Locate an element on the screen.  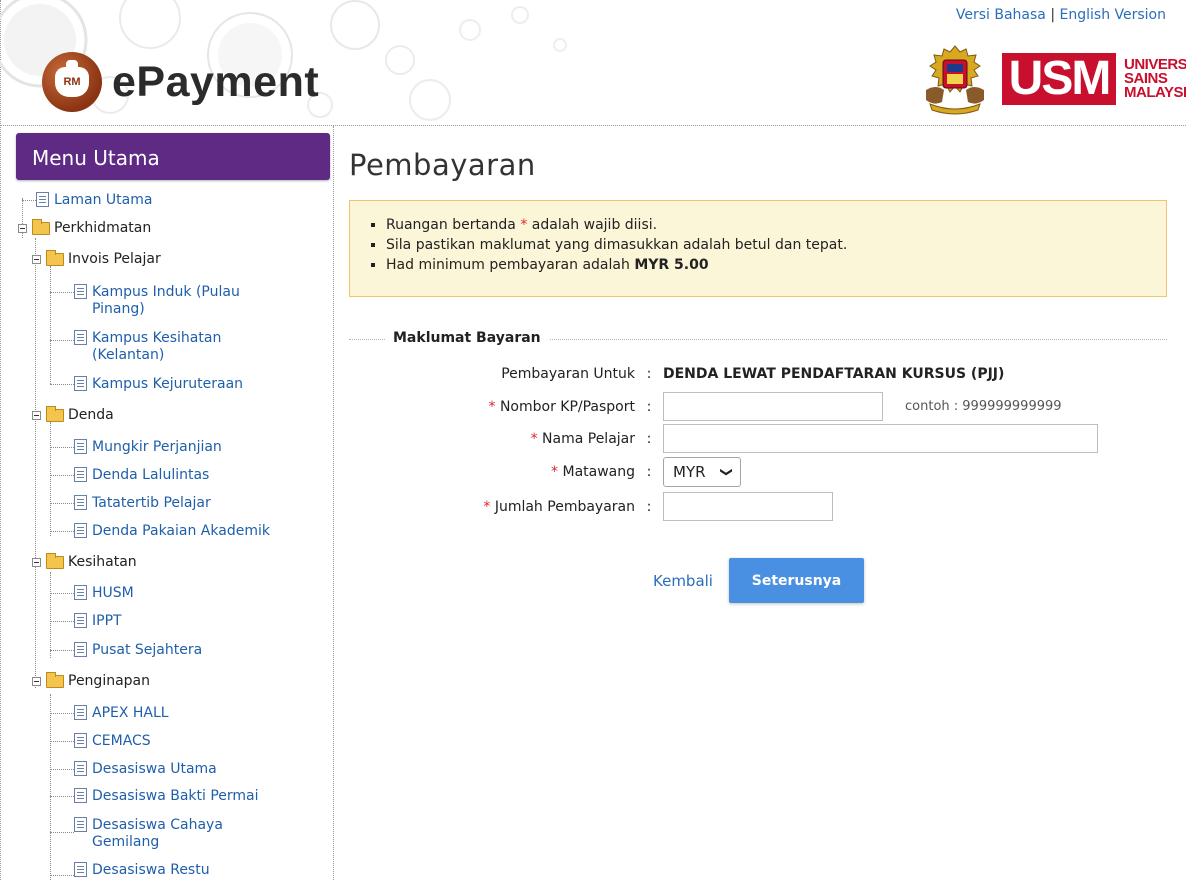
usm-name: UNIVERSITI SAINS MALAYSIA is located at coordinates (1155, 79).